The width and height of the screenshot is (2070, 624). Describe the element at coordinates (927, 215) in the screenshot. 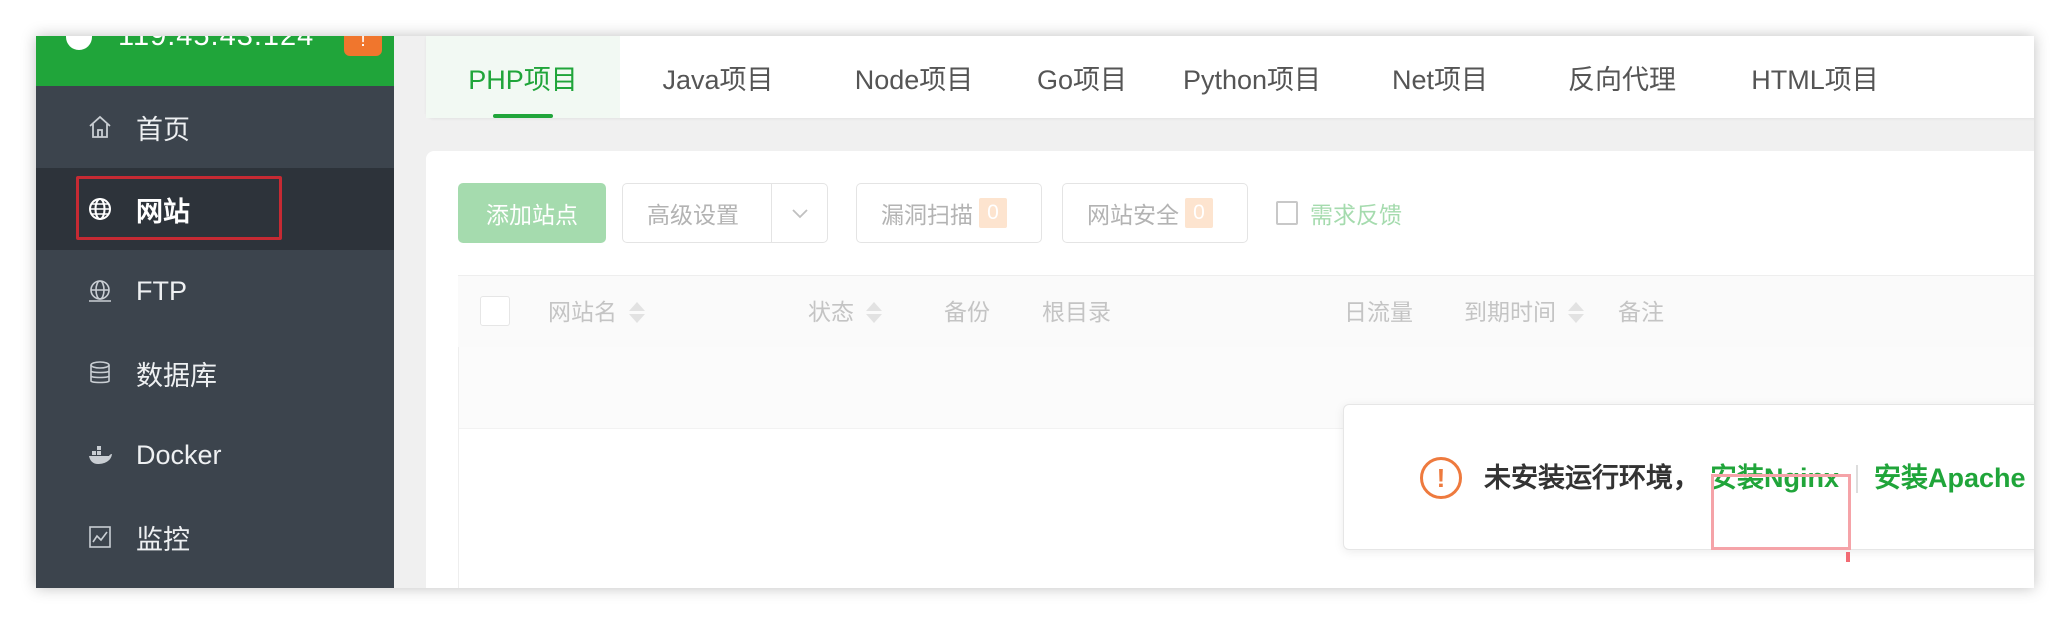

I see `vuln-scan-label: 漏洞扫描` at that location.